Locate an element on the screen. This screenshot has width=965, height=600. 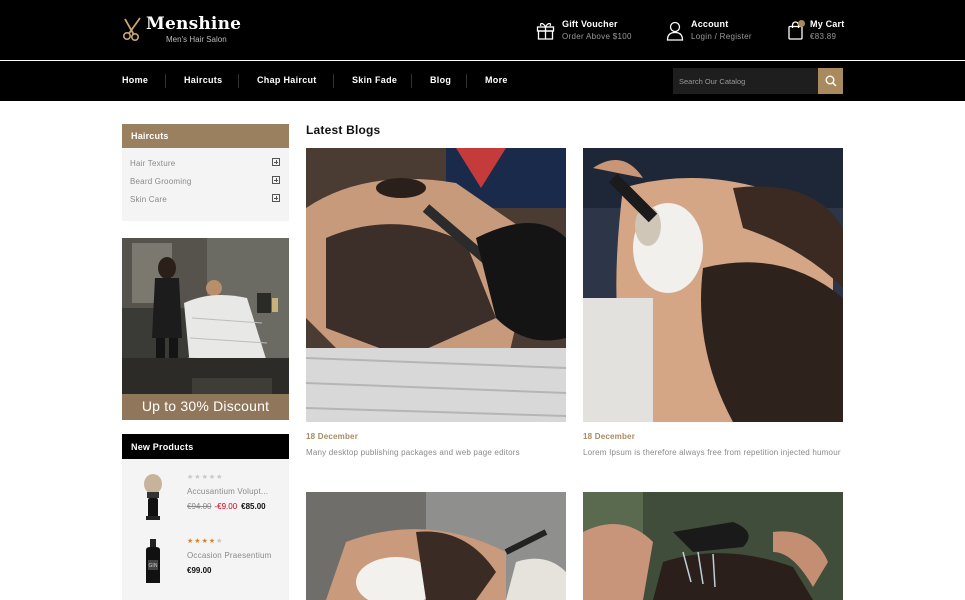
discount-banner-text: Up to 30% Discount is located at coordinates (205, 407).